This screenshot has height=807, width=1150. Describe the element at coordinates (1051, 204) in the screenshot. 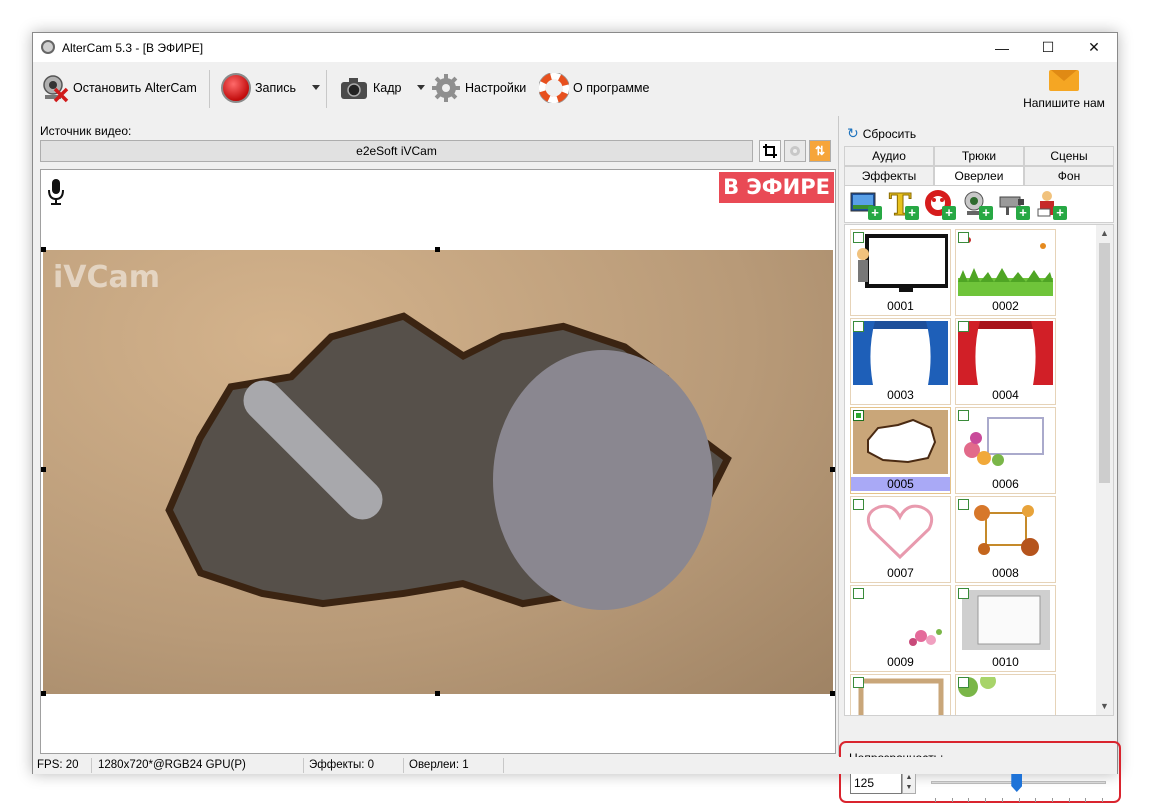

I see `add-person-overlay-icon: +` at that location.